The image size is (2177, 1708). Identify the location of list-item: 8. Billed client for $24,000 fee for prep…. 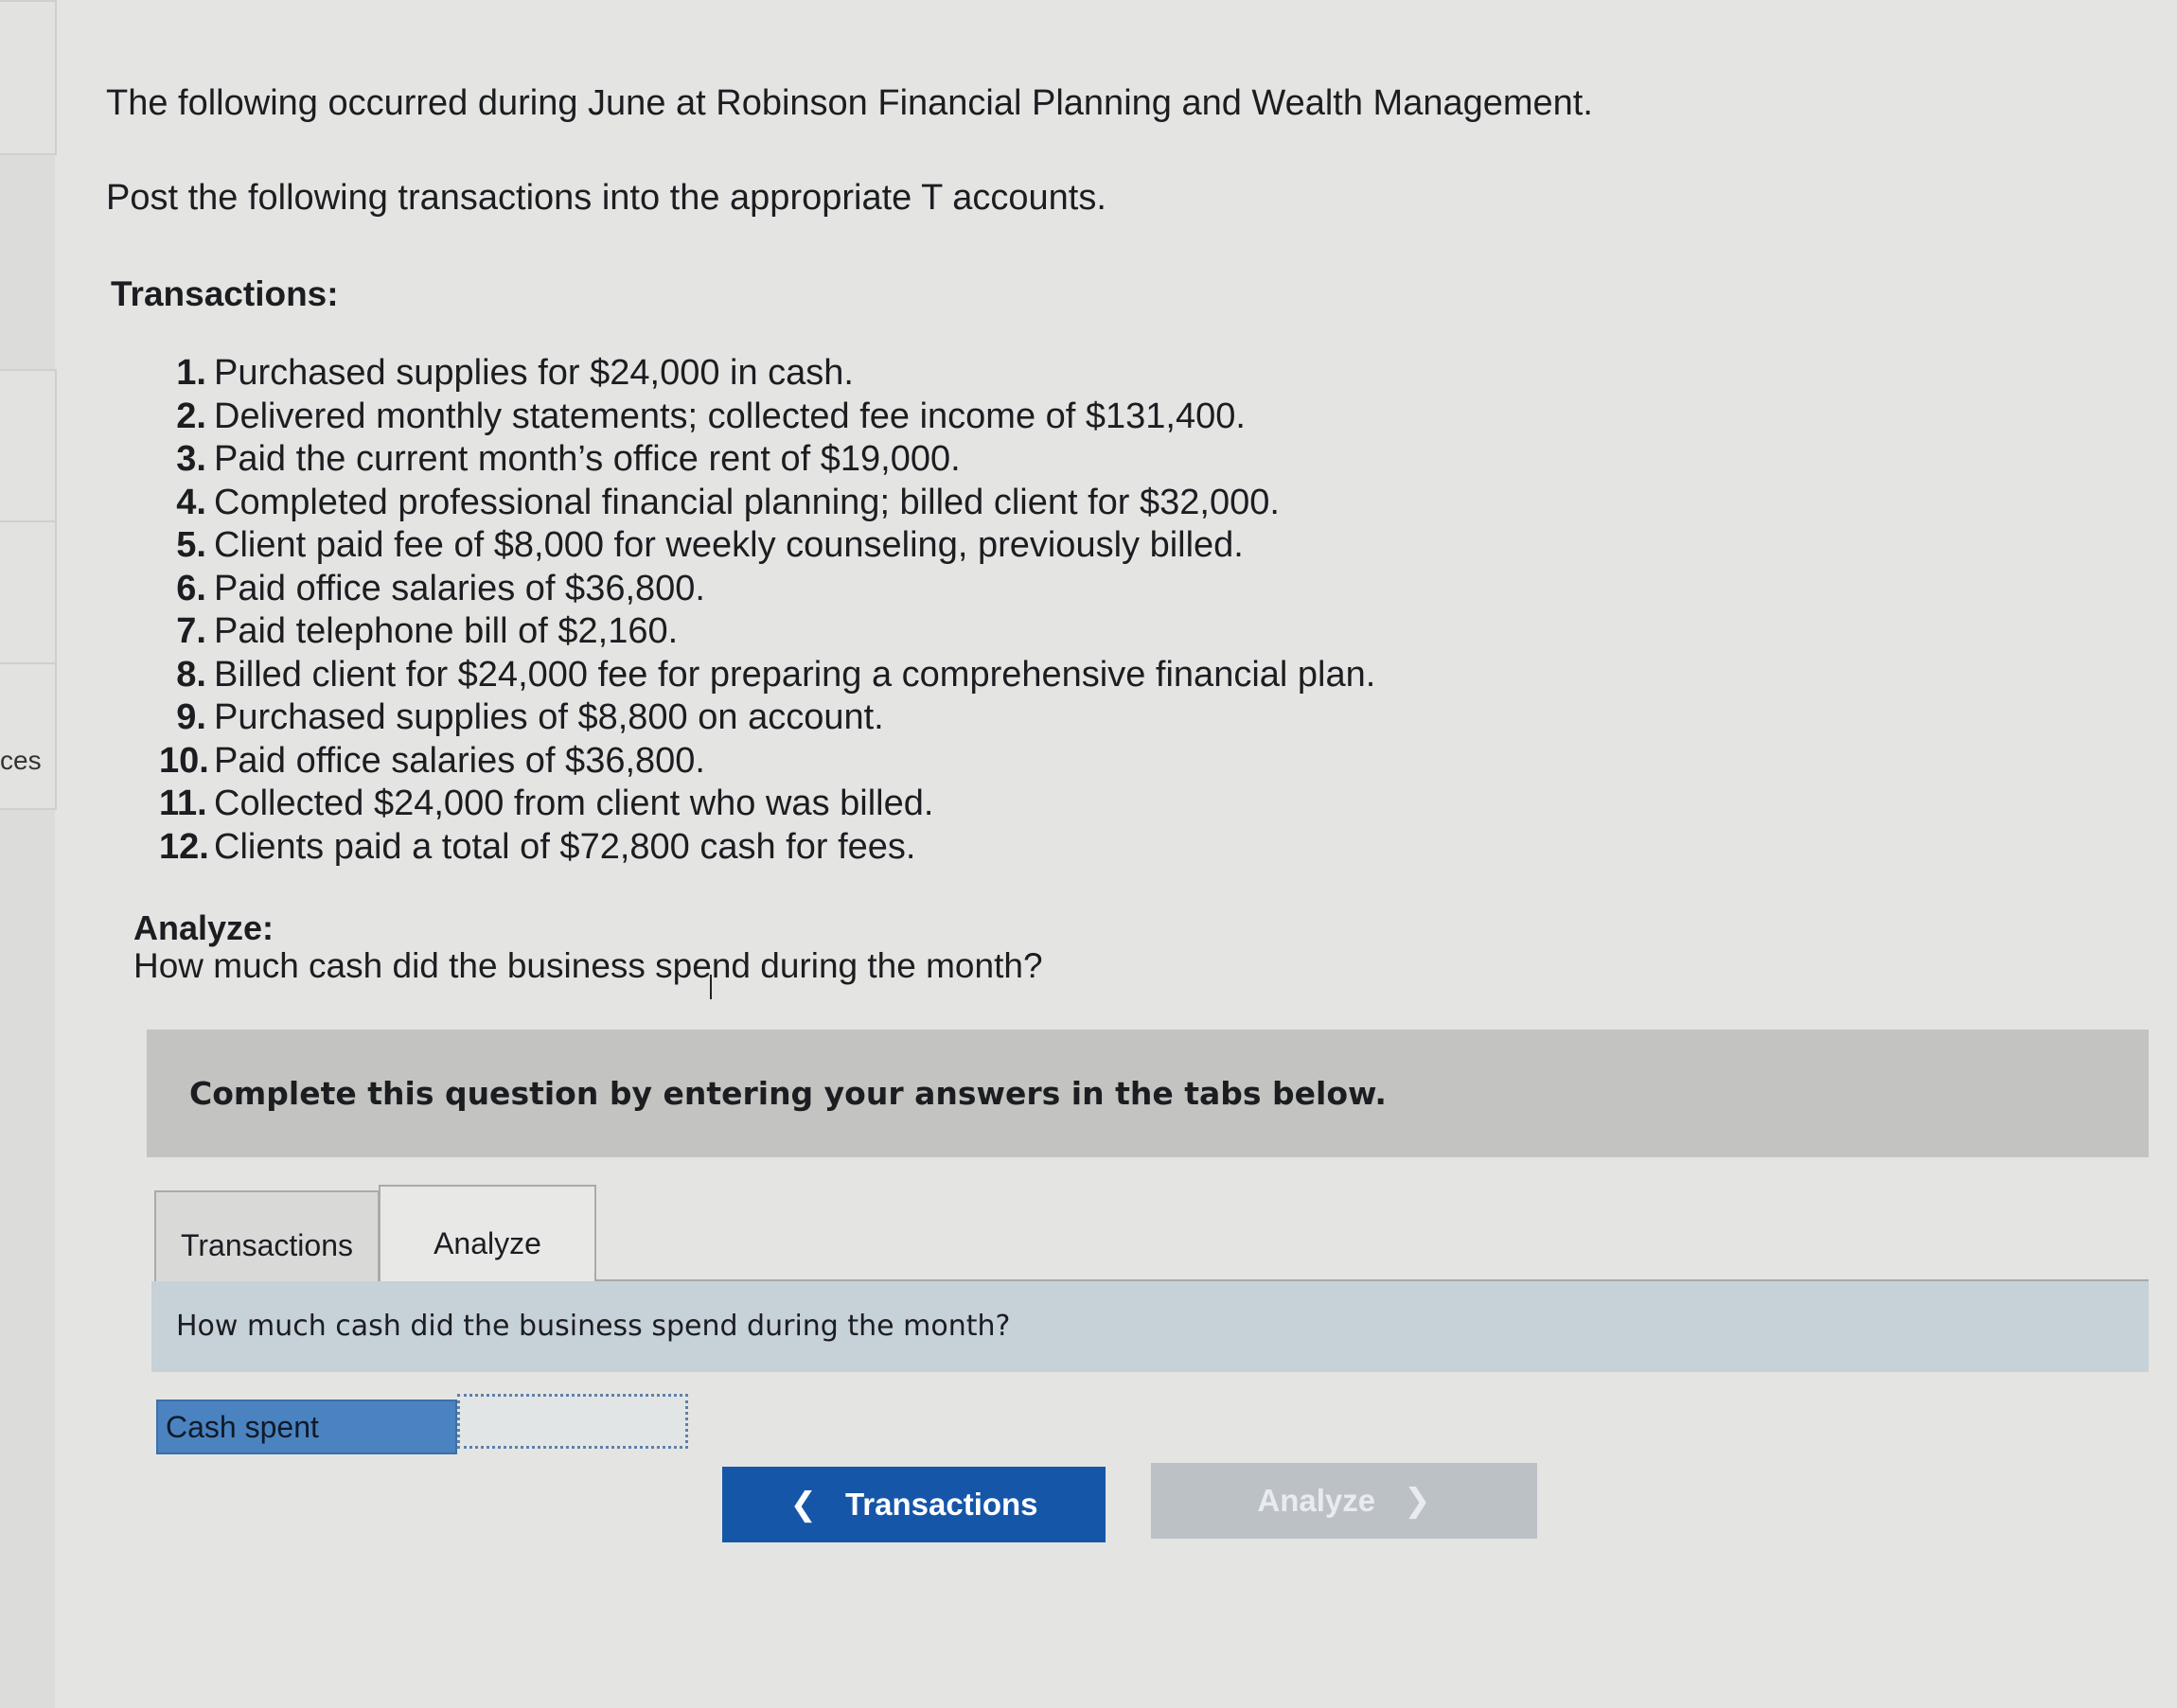
(776, 674).